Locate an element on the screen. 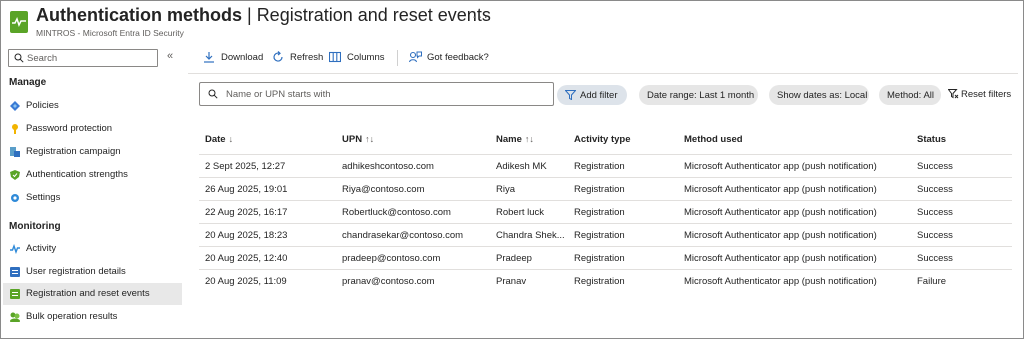  events-icon is located at coordinates (15, 294).